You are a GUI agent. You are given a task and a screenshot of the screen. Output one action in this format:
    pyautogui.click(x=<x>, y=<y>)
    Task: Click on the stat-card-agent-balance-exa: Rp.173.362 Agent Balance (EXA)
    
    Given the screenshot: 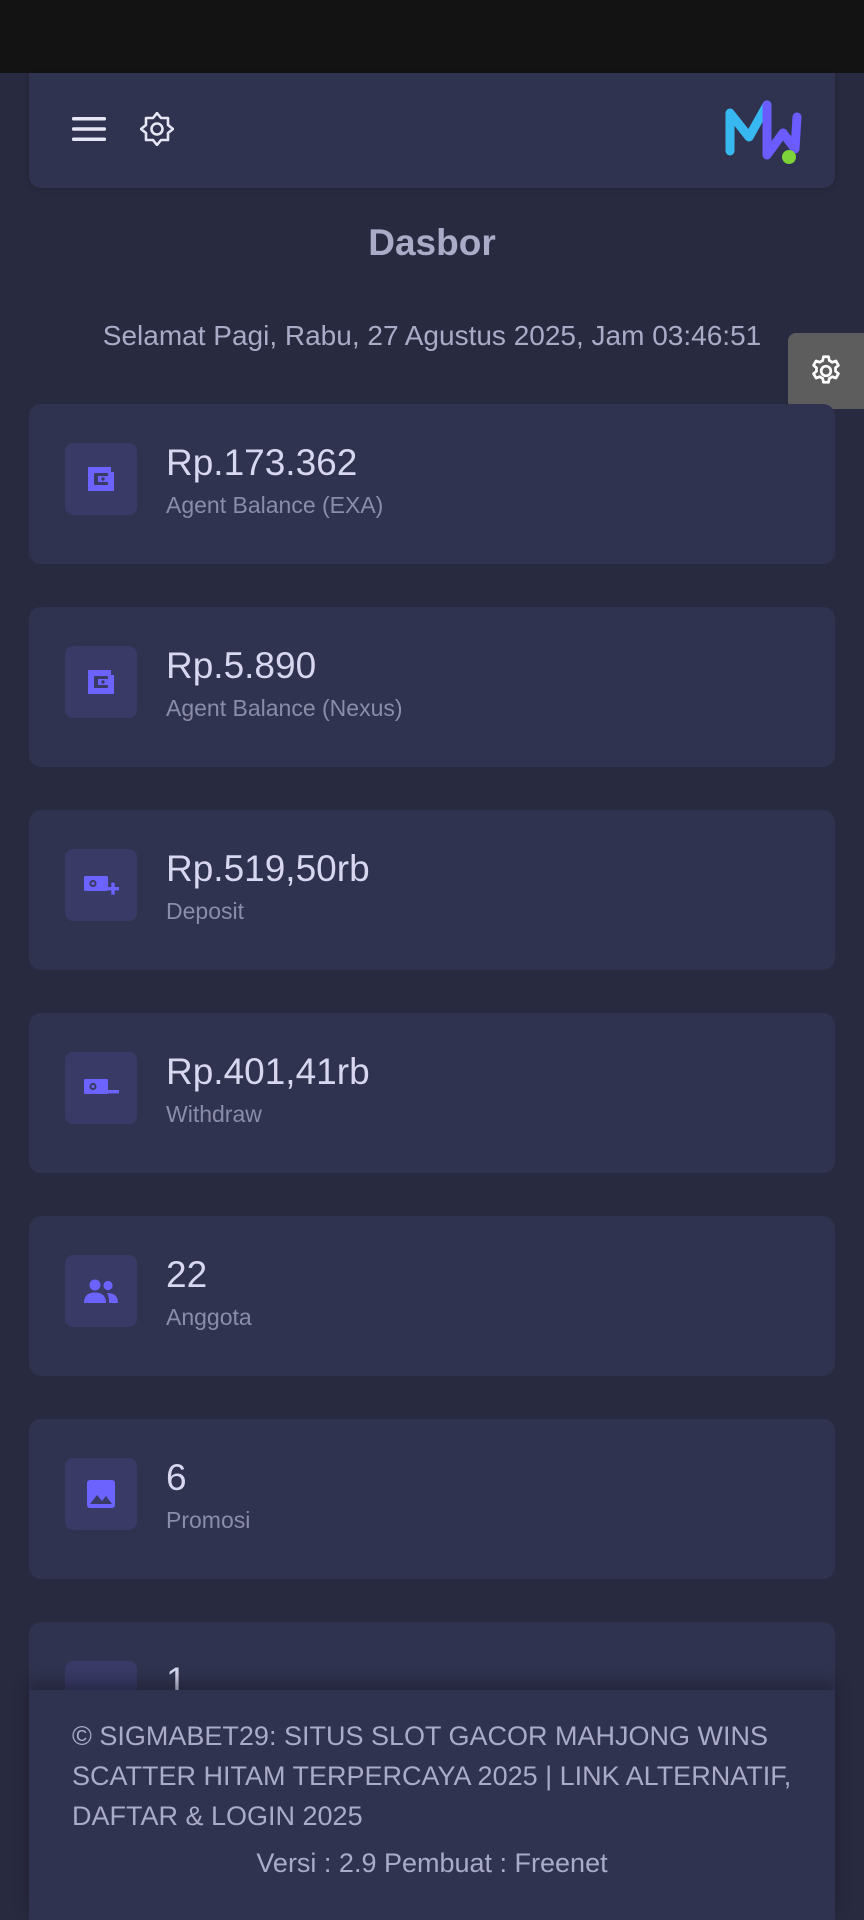 What is the action you would take?
    pyautogui.click(x=432, y=484)
    